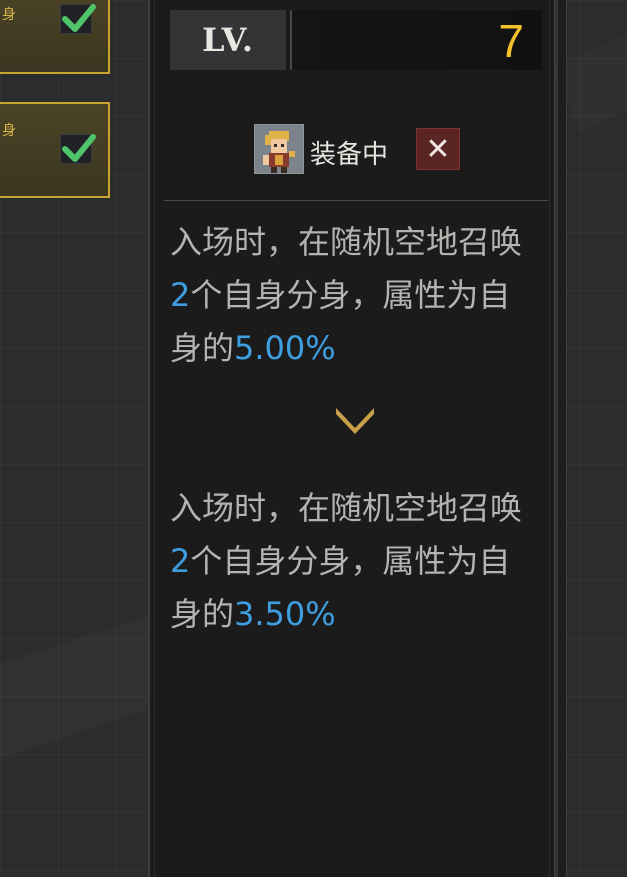  I want to click on current-effect-description: 入场时，在随机空地召唤 2个自身分身，属性为自身的5.00%, so click(355, 295).